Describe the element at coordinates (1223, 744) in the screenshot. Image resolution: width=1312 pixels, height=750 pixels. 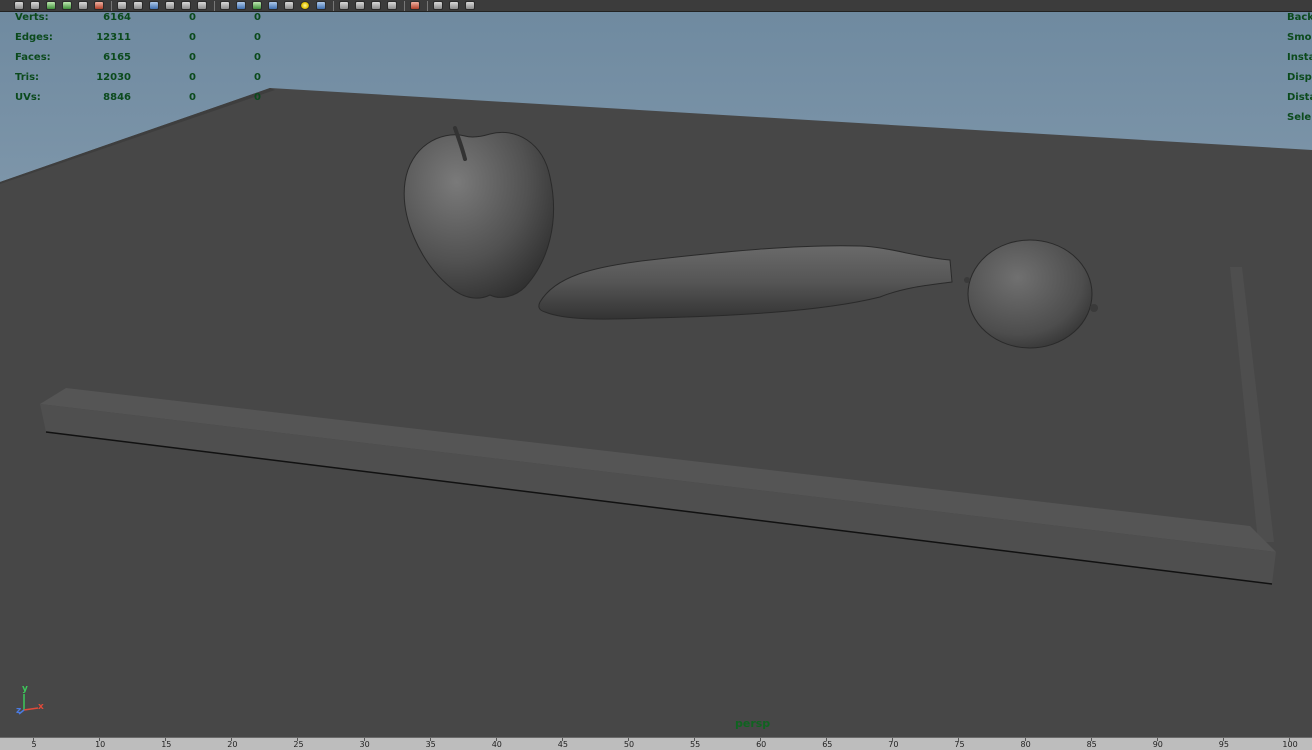
I see `time-slider-tick-label: 95` at that location.